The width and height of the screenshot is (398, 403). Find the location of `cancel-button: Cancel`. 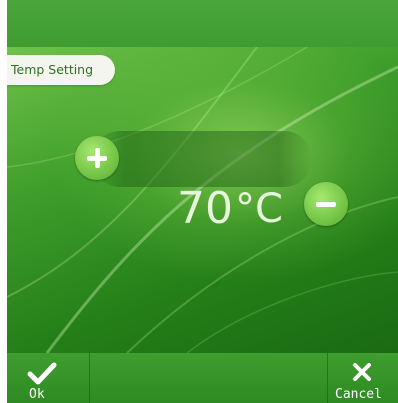

cancel-button: Cancel is located at coordinates (362, 378).